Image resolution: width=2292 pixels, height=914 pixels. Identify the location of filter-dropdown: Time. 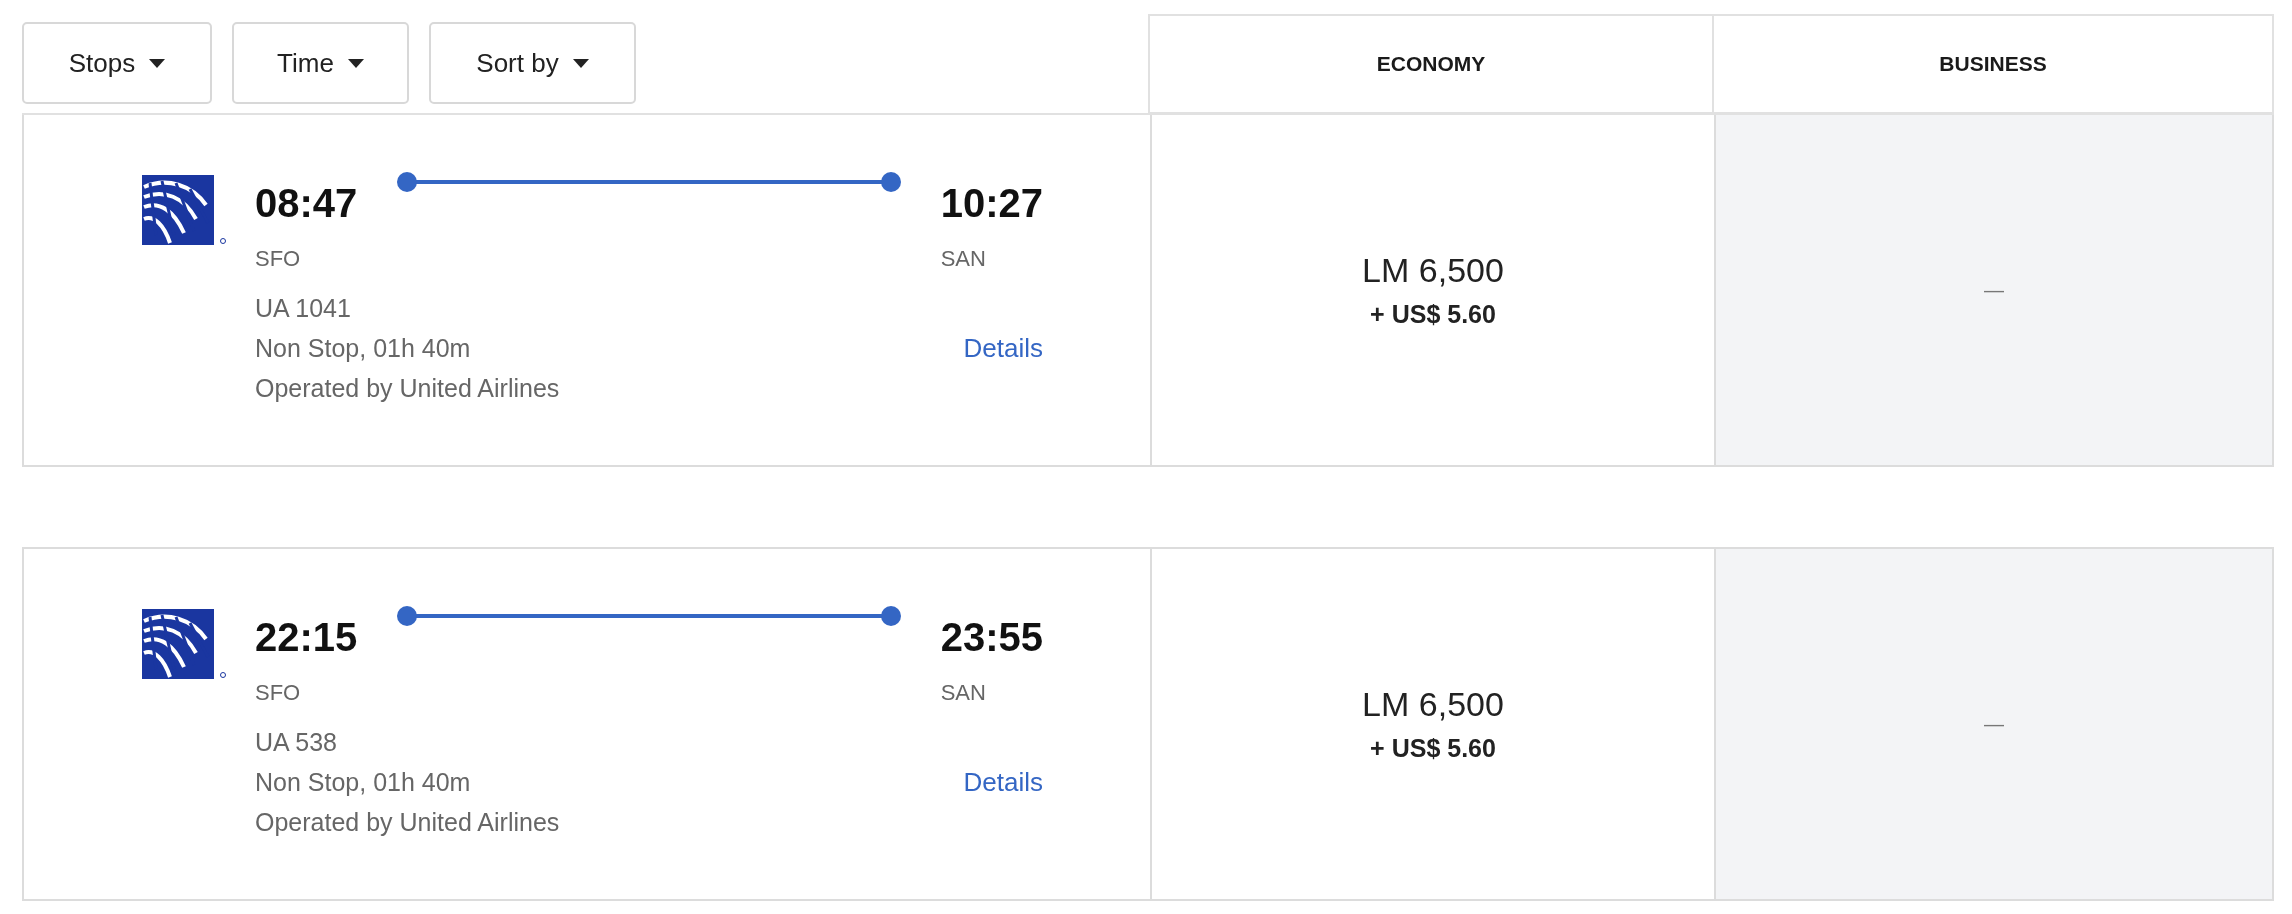
(320, 63).